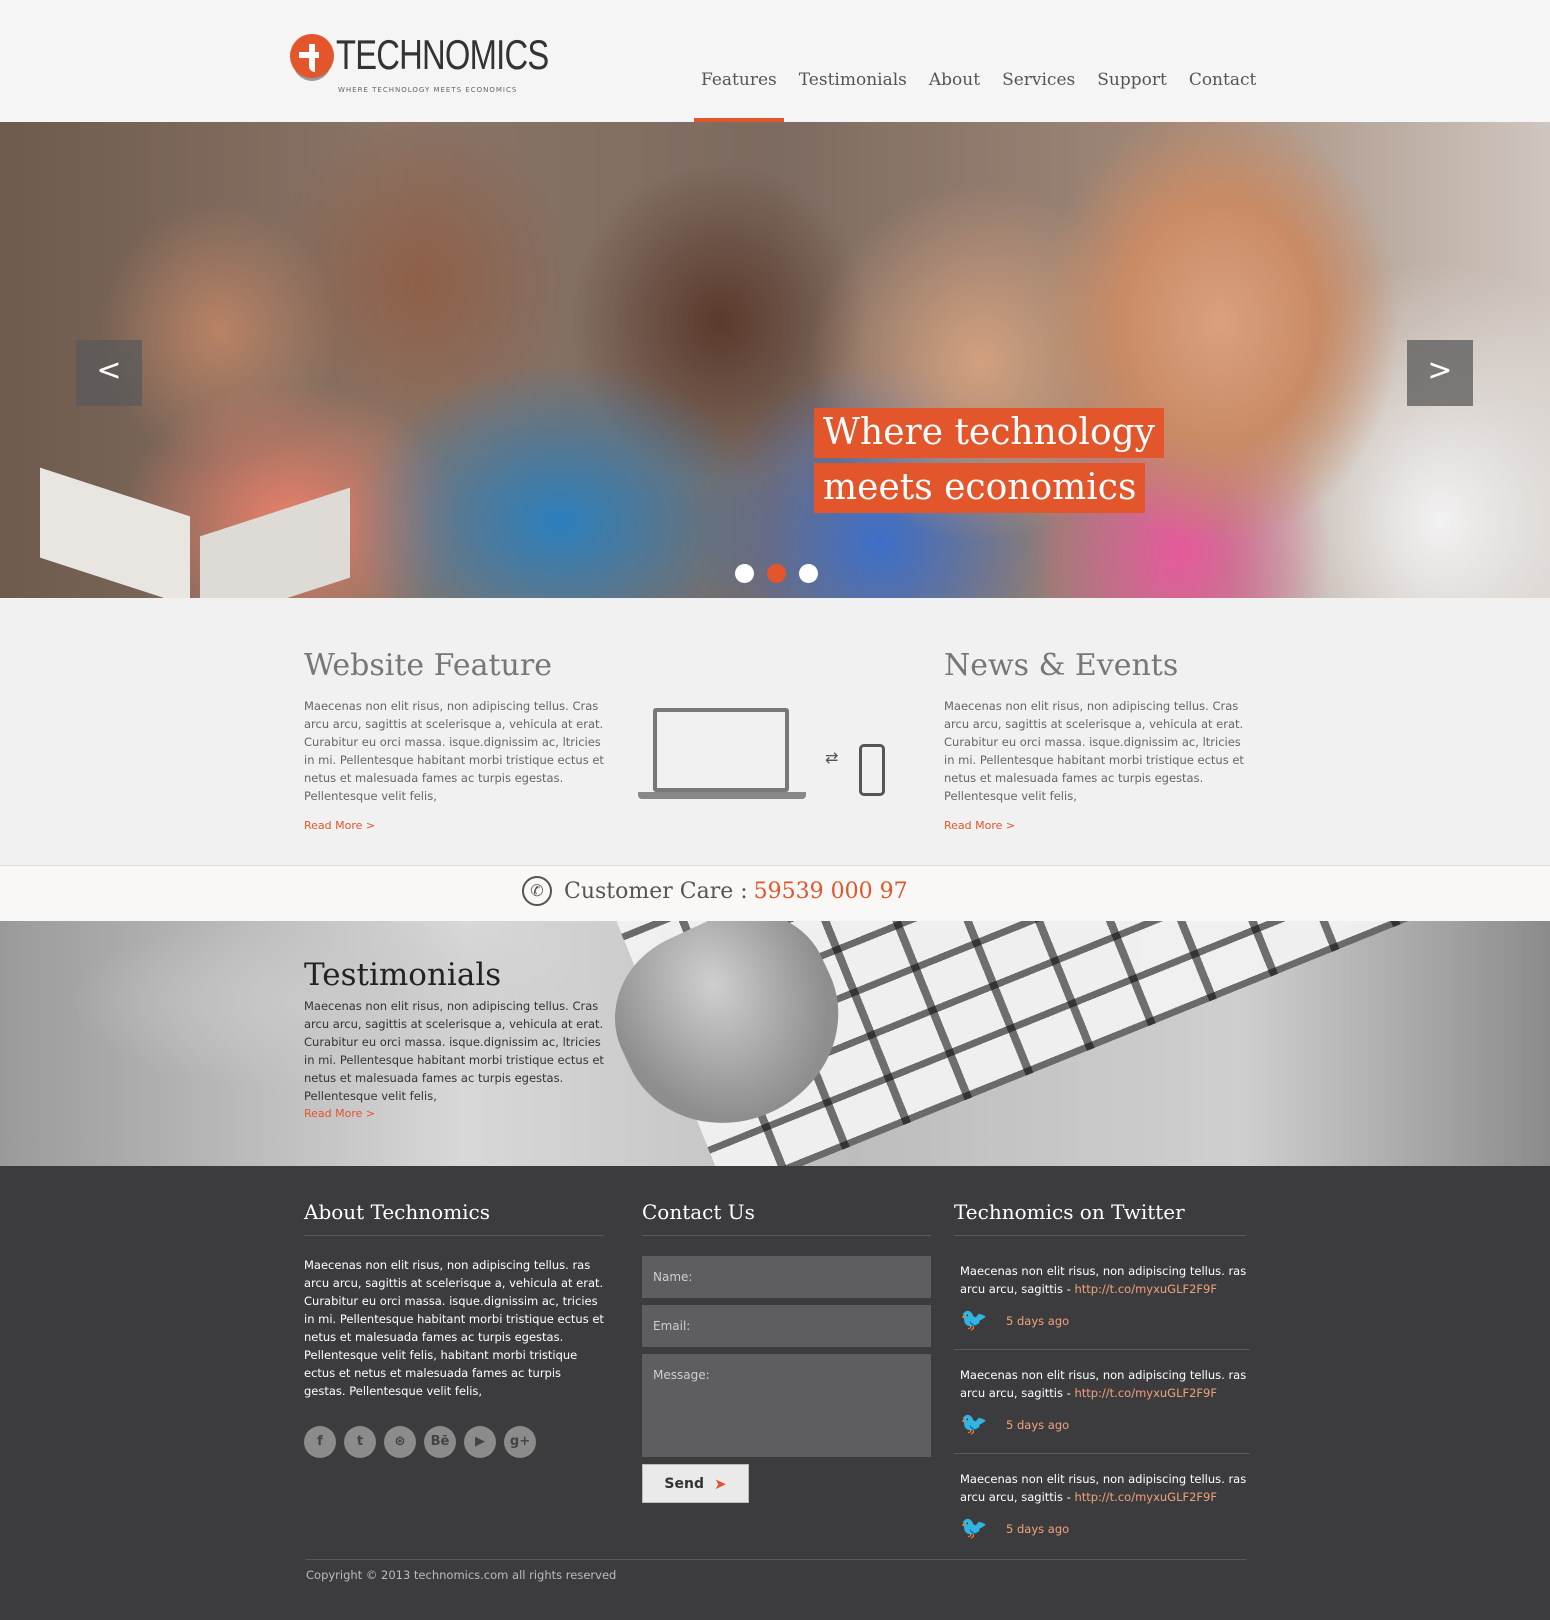 The height and width of the screenshot is (1620, 1550). Describe the element at coordinates (456, 1113) in the screenshot. I see `testimonials-read-more: Read More >` at that location.